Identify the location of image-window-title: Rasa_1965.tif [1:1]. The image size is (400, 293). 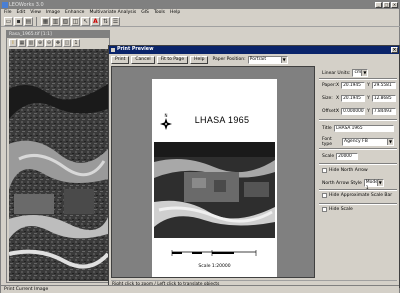
(58, 34).